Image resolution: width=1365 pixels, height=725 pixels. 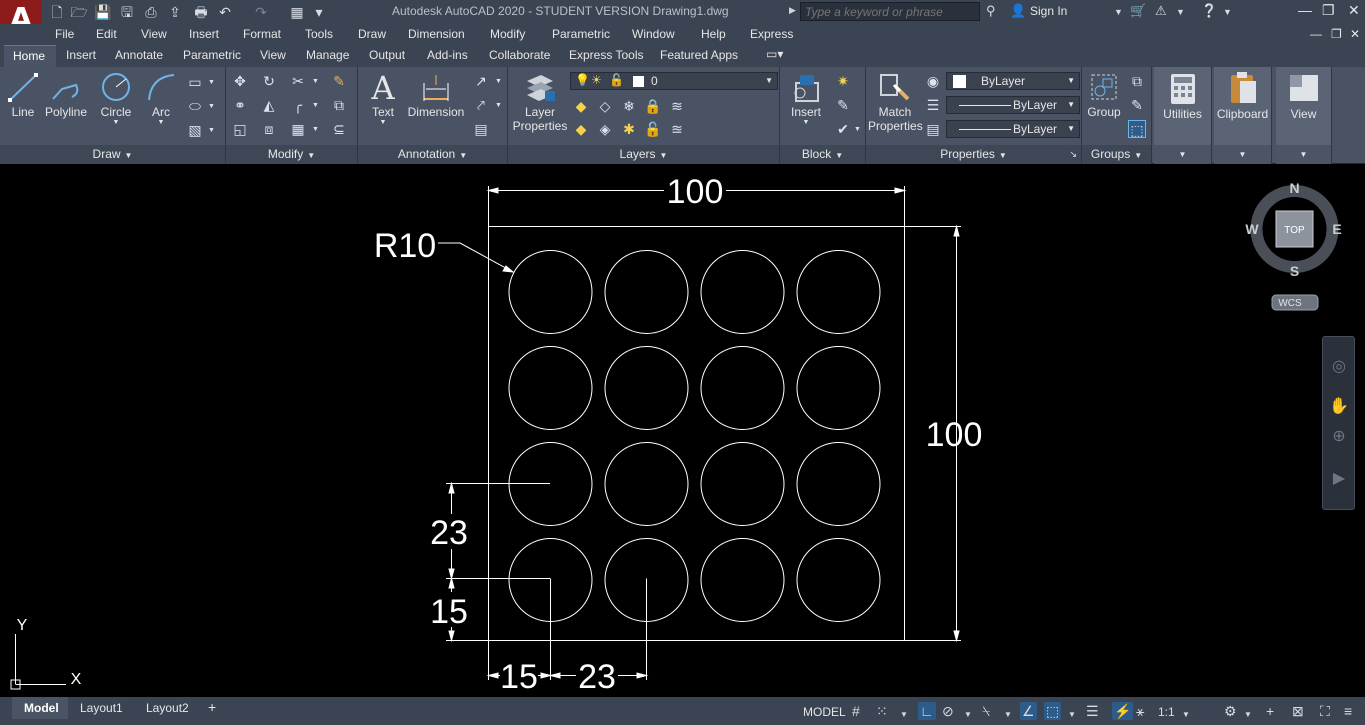 I want to click on layer-on-icon: ◆, so click(x=581, y=129).